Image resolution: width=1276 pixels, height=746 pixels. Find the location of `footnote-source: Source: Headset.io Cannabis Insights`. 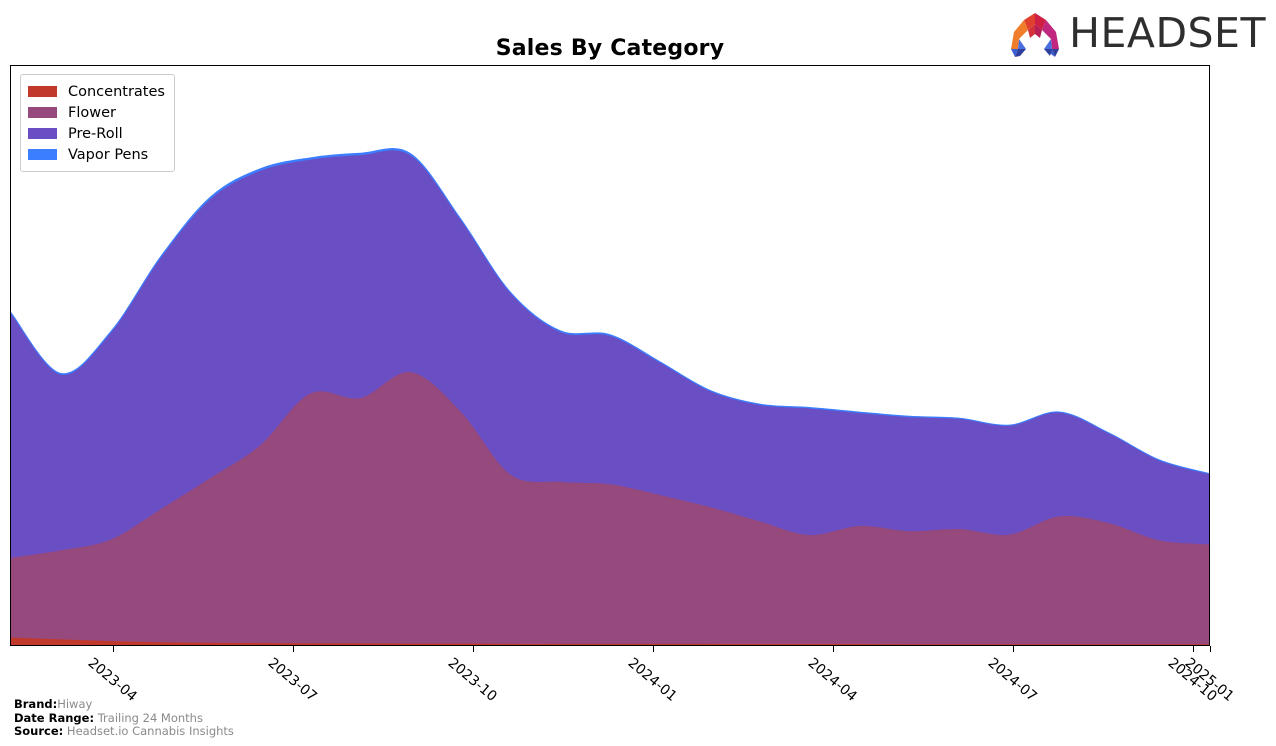

footnote-source: Source: Headset.io Cannabis Insights is located at coordinates (124, 731).